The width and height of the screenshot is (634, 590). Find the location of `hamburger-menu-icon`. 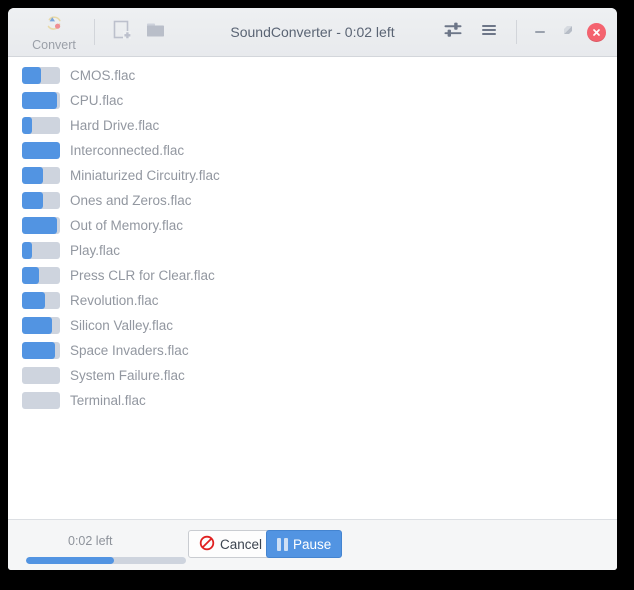

hamburger-menu-icon is located at coordinates (489, 32).